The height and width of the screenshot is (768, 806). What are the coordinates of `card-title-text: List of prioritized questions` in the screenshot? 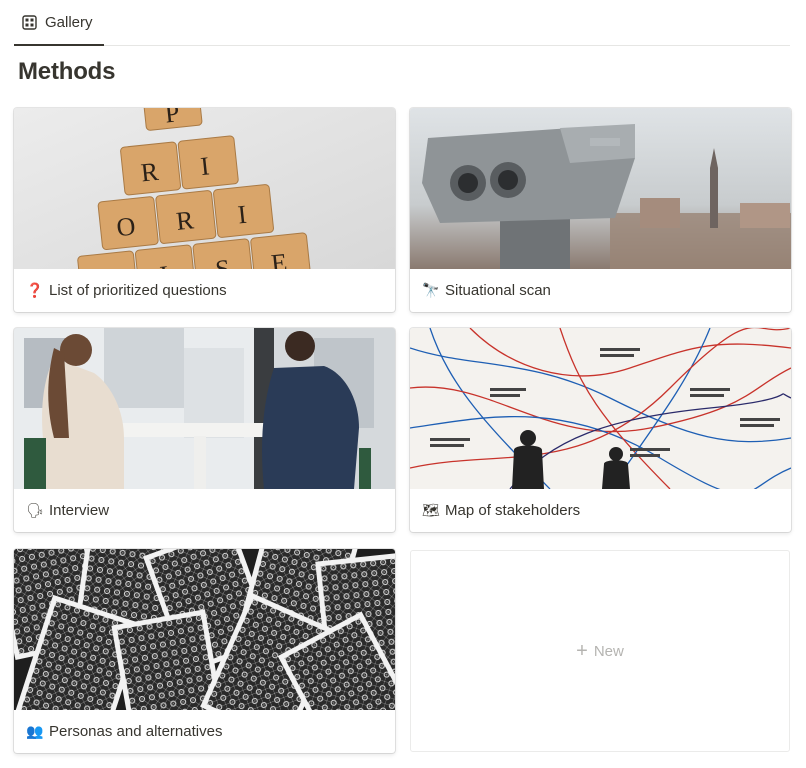 It's located at (138, 290).